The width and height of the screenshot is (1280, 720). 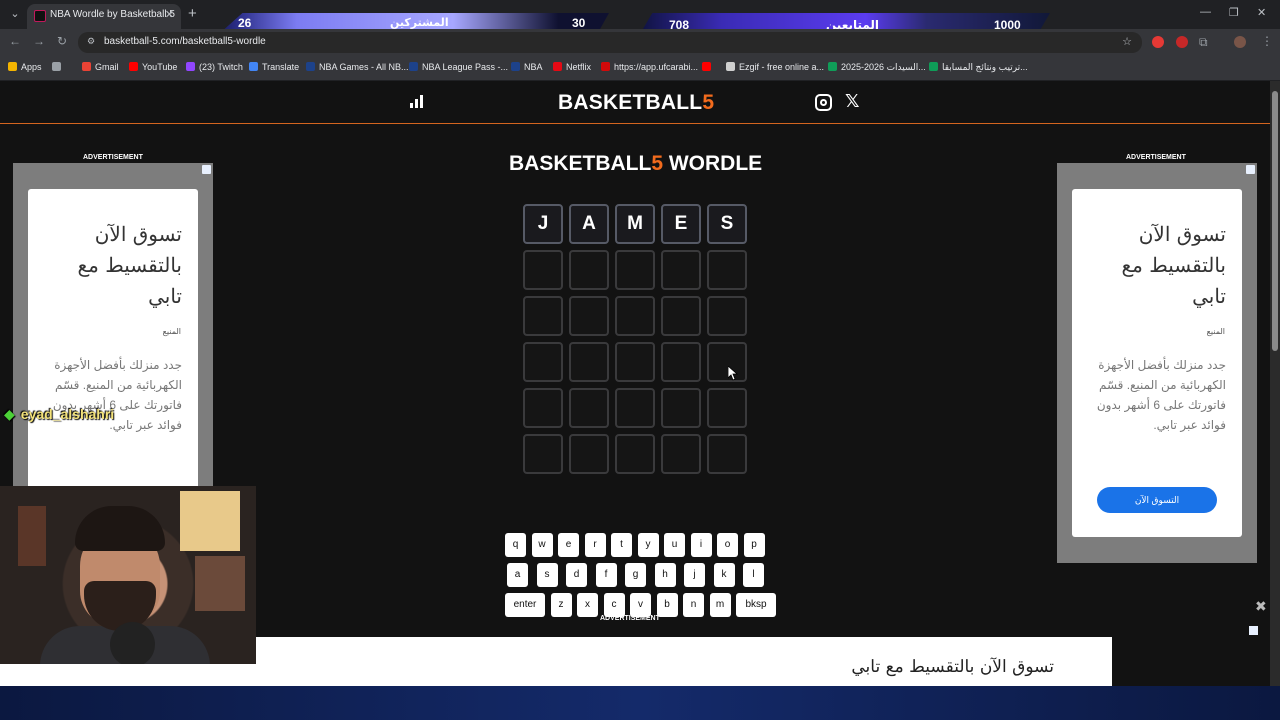 What do you see at coordinates (756, 605) in the screenshot?
I see `key-bksp: bksp` at bounding box center [756, 605].